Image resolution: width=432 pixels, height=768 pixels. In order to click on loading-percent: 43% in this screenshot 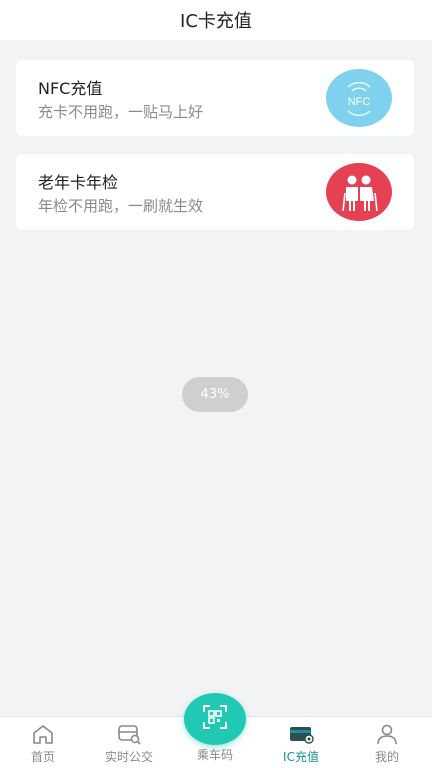, I will do `click(215, 394)`.